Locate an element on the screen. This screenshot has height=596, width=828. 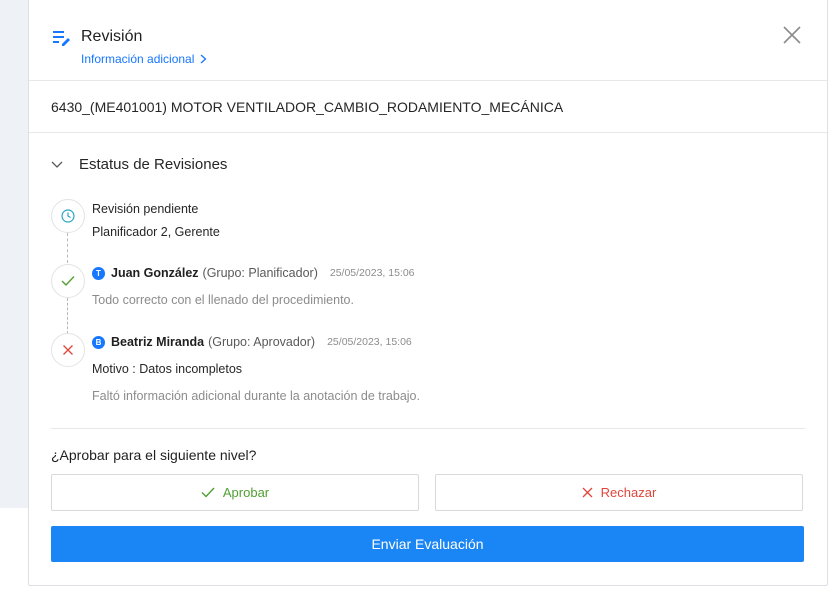
submit-evaluation-button: Enviar Evaluación is located at coordinates (427, 544).